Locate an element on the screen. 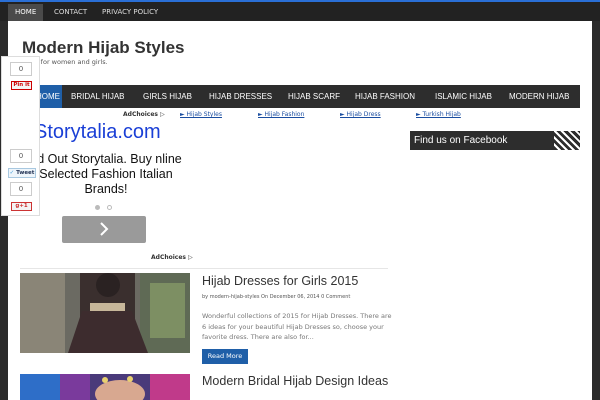  tweet-count: 0 is located at coordinates (21, 156).